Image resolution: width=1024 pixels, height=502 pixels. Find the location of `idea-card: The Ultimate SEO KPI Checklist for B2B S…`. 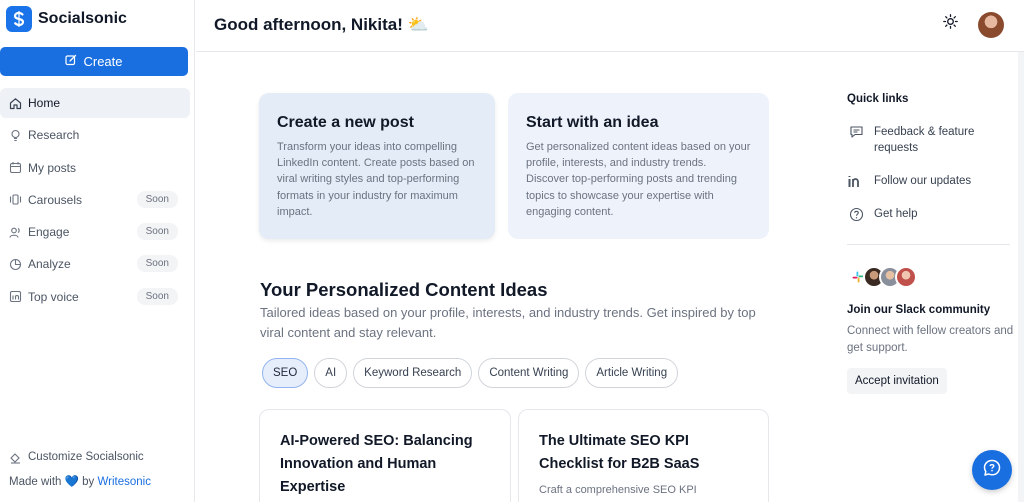

idea-card: The Ultimate SEO KPI Checklist for B2B S… is located at coordinates (643, 455).